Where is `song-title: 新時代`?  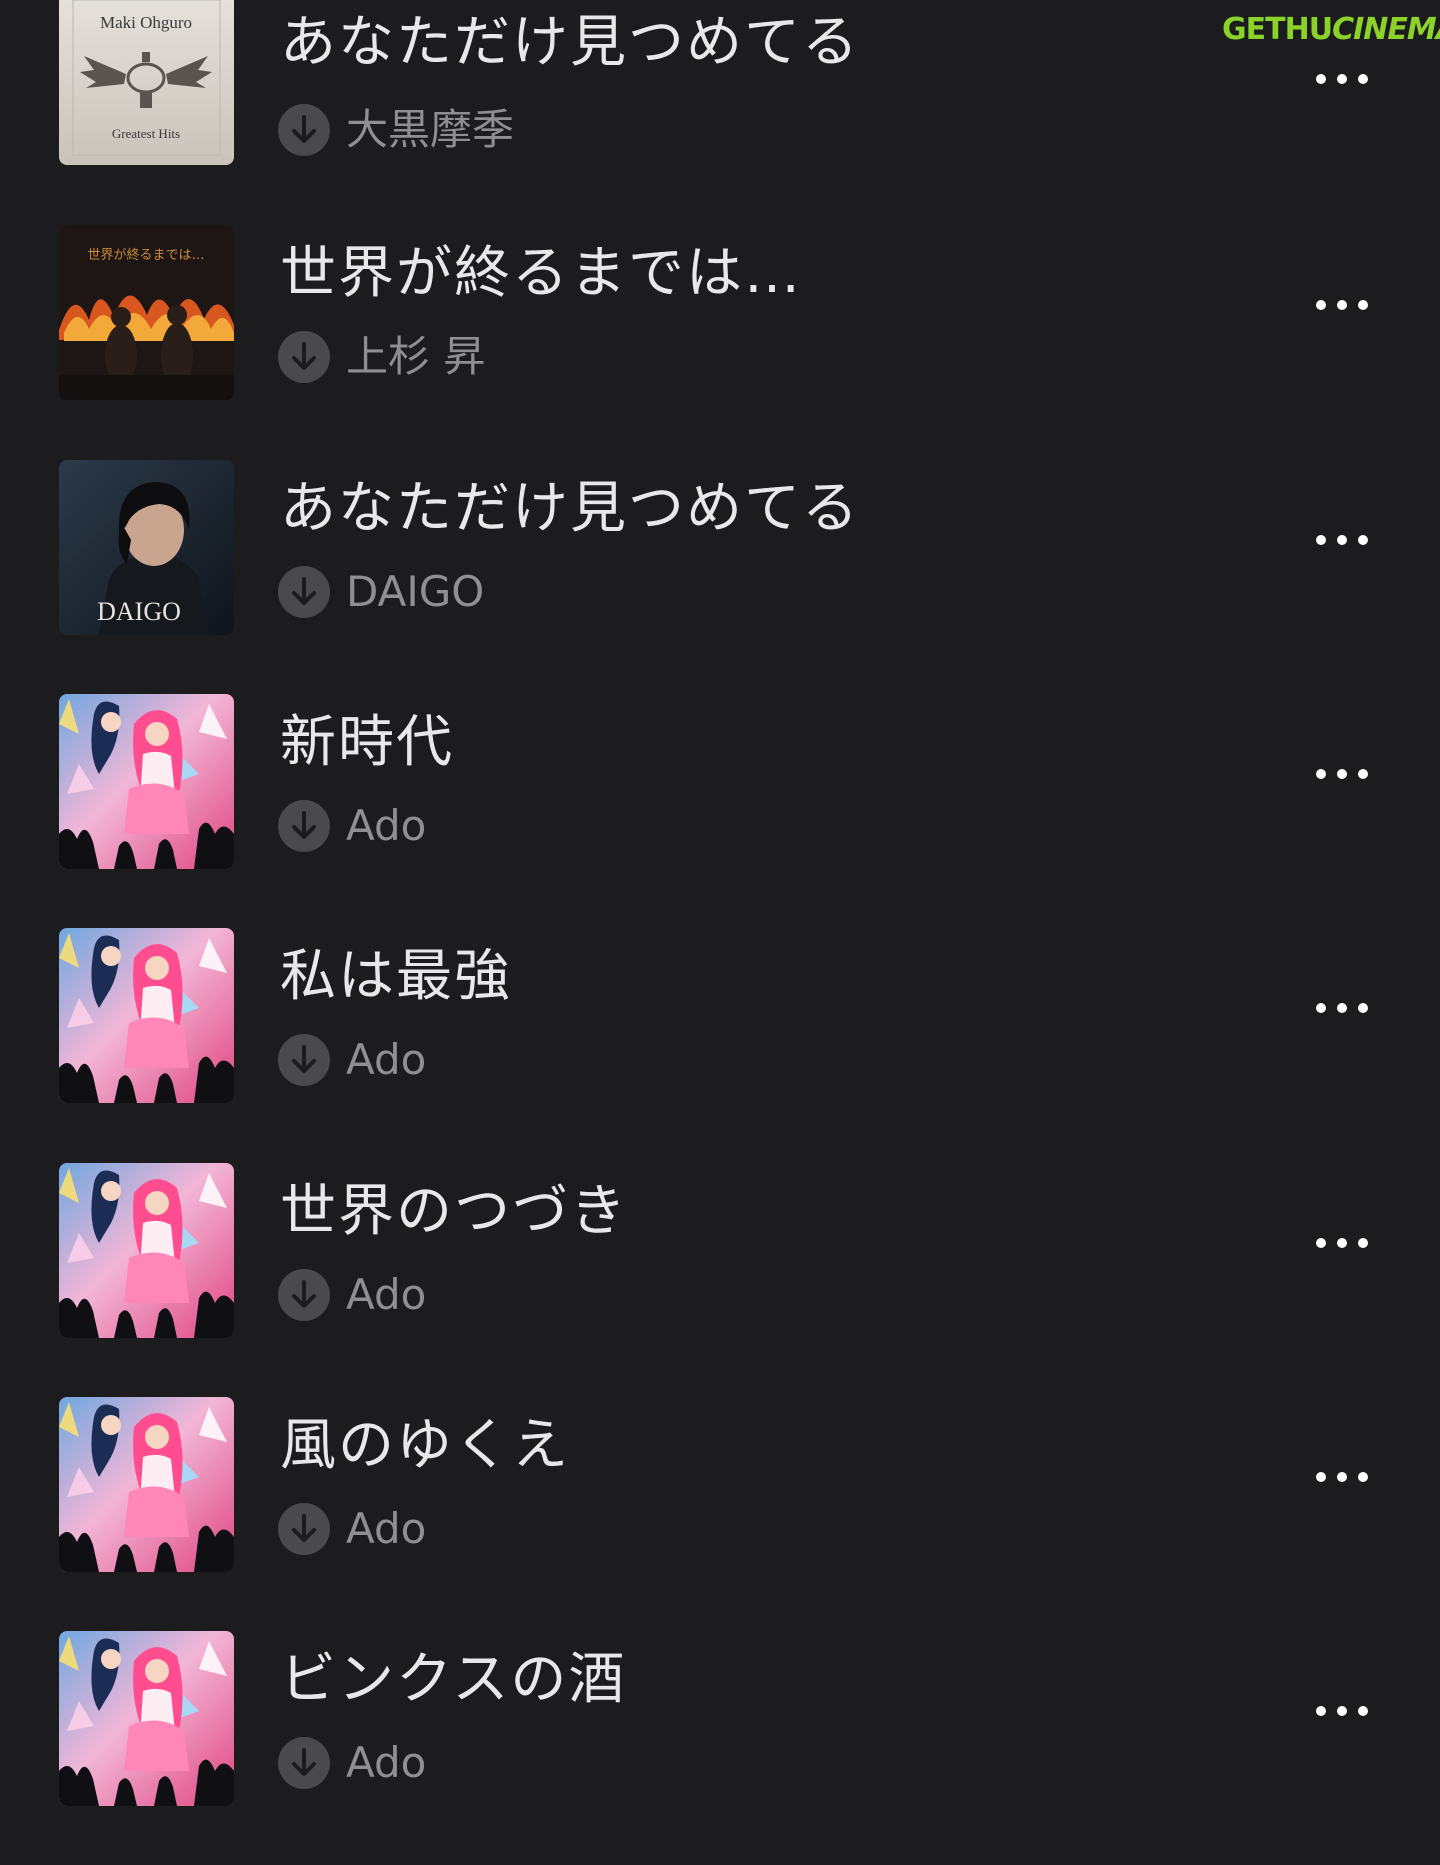 song-title: 新時代 is located at coordinates (367, 742).